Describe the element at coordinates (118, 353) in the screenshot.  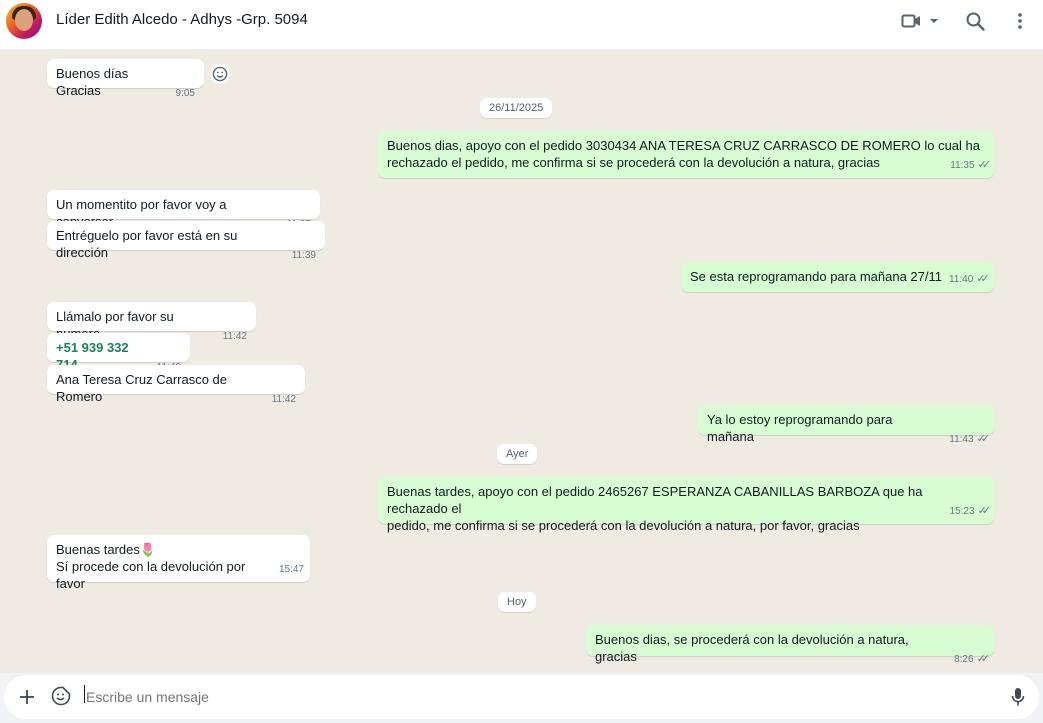
I see `incoming-message: +51 939 332 71411:42` at that location.